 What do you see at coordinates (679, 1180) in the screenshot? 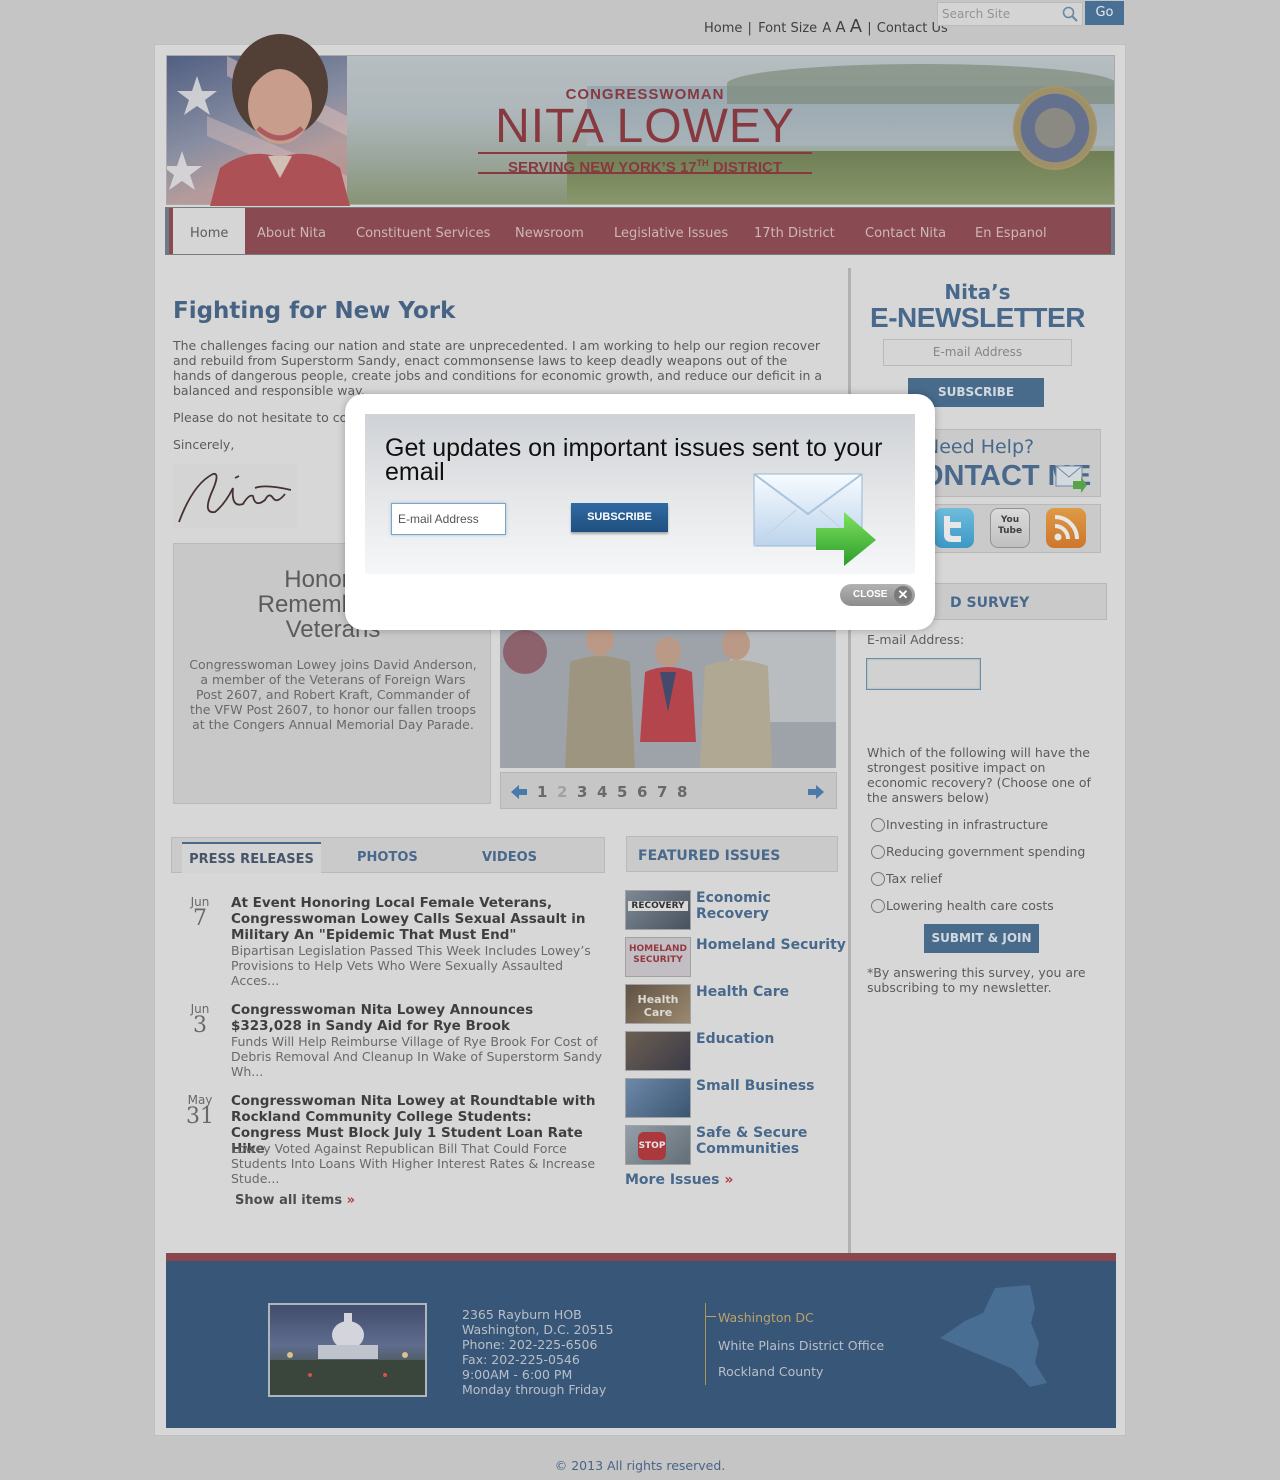
I see `more-issues-link: More Issues »` at bounding box center [679, 1180].